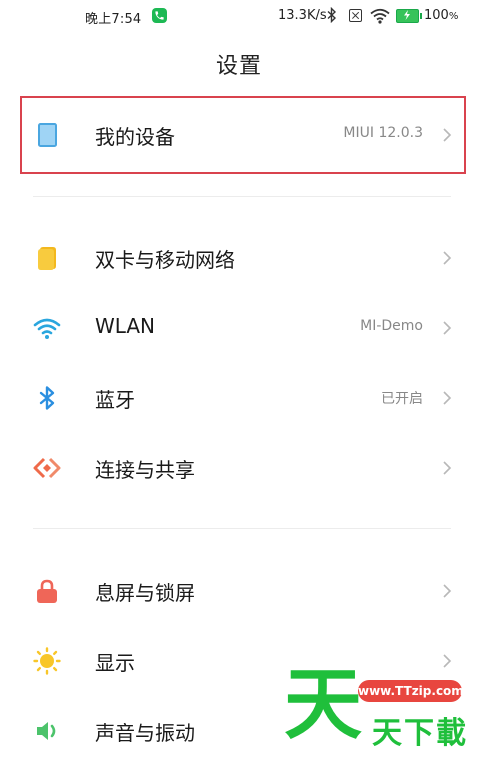 The width and height of the screenshot is (478, 763). What do you see at coordinates (383, 133) in the screenshot?
I see `row-value: MIUI 12.0.3` at bounding box center [383, 133].